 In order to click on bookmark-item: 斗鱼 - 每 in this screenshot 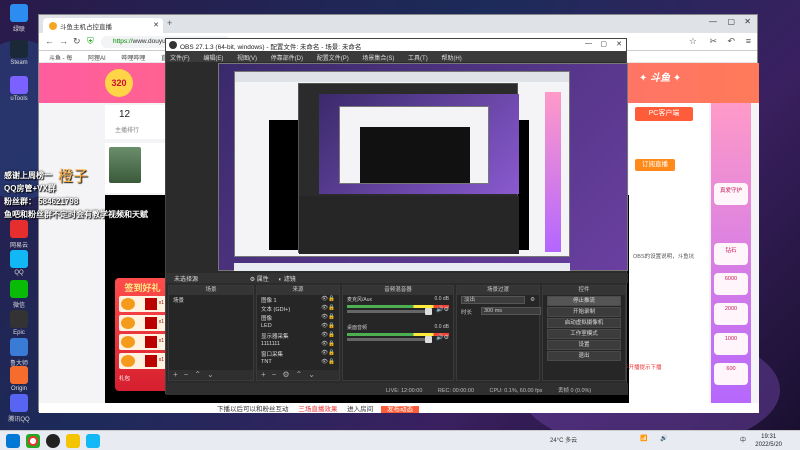, I will do `click(60, 59)`.